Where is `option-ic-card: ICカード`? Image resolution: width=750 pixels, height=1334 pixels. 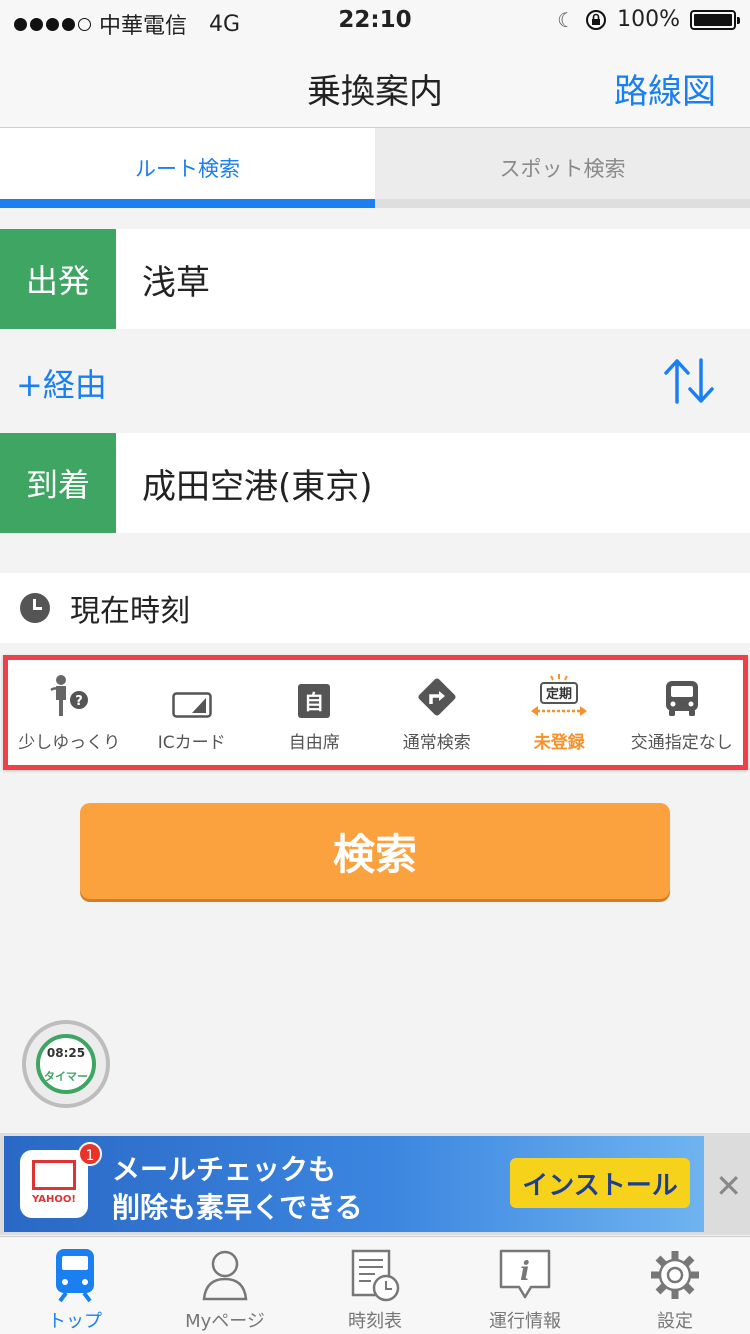
option-ic-card: ICカード is located at coordinates (192, 712).